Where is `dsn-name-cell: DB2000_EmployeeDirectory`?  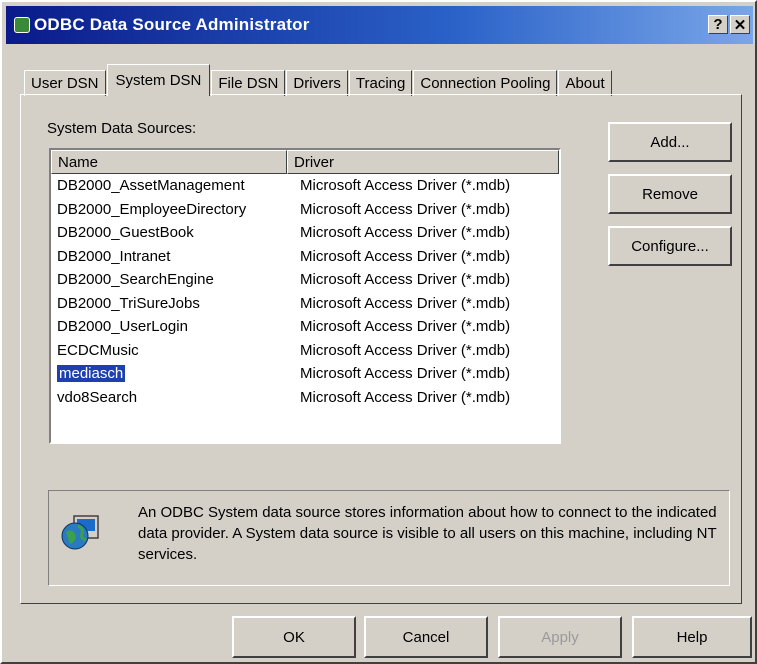
dsn-name-cell: DB2000_EmployeeDirectory is located at coordinates (173, 209).